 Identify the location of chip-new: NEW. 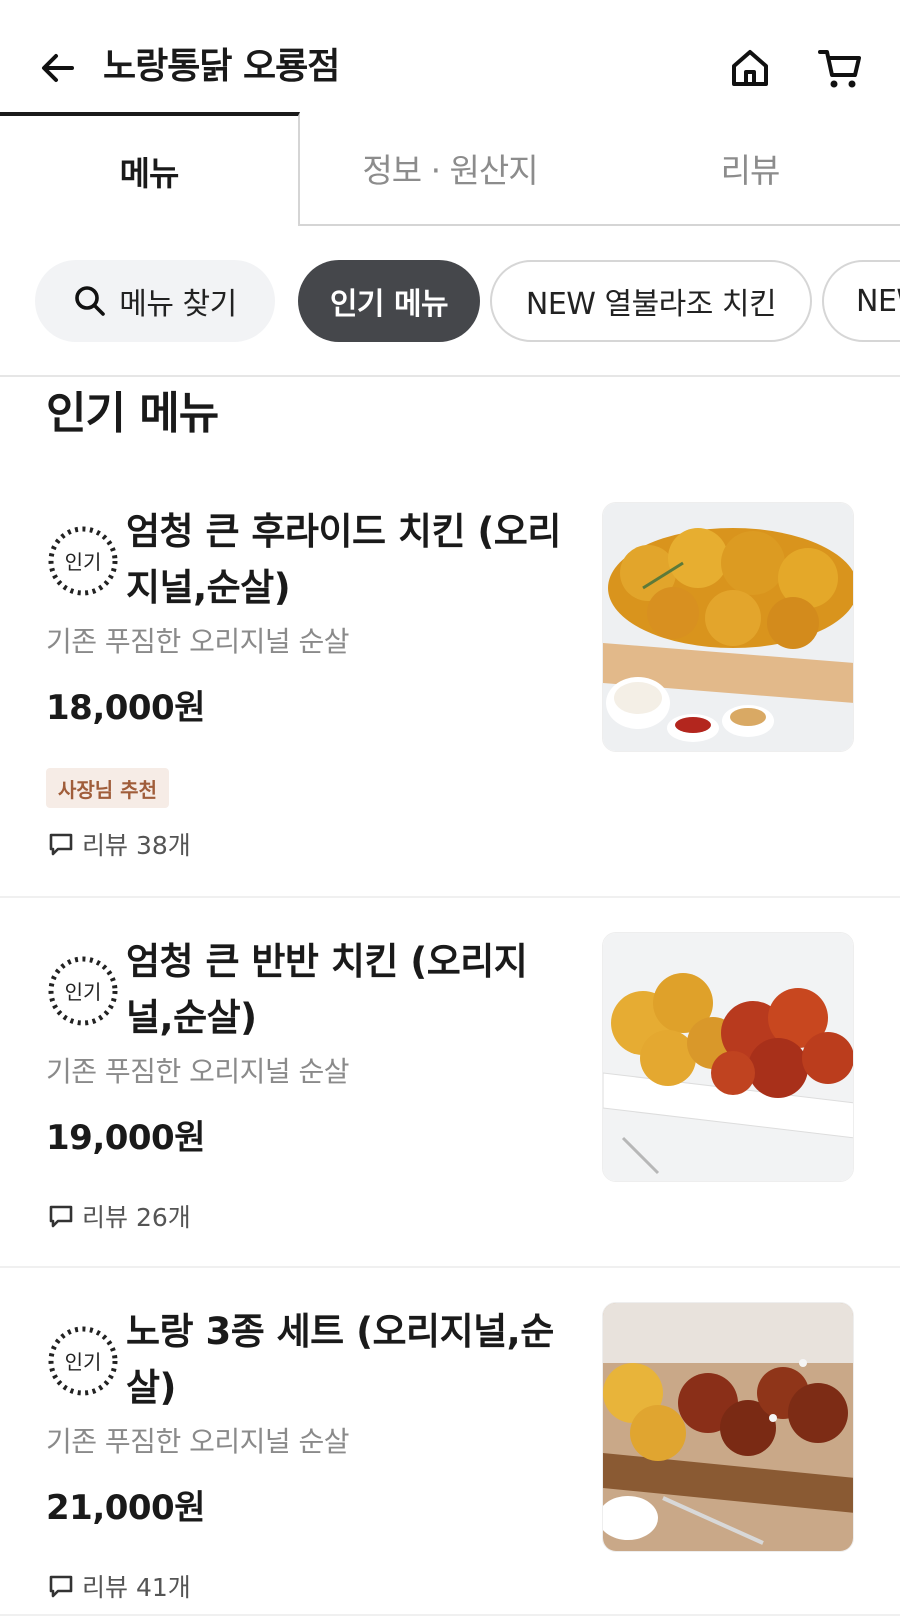
(861, 301).